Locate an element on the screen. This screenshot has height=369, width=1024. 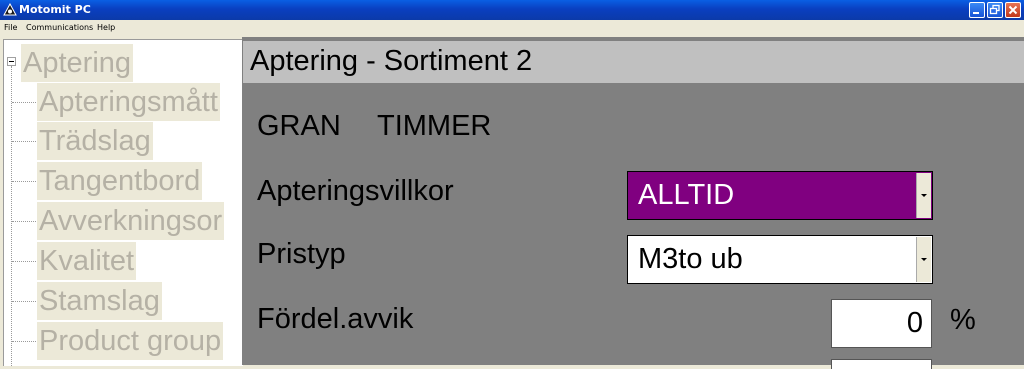
fordel-avvik-label: Fördel.avvik is located at coordinates (335, 319).